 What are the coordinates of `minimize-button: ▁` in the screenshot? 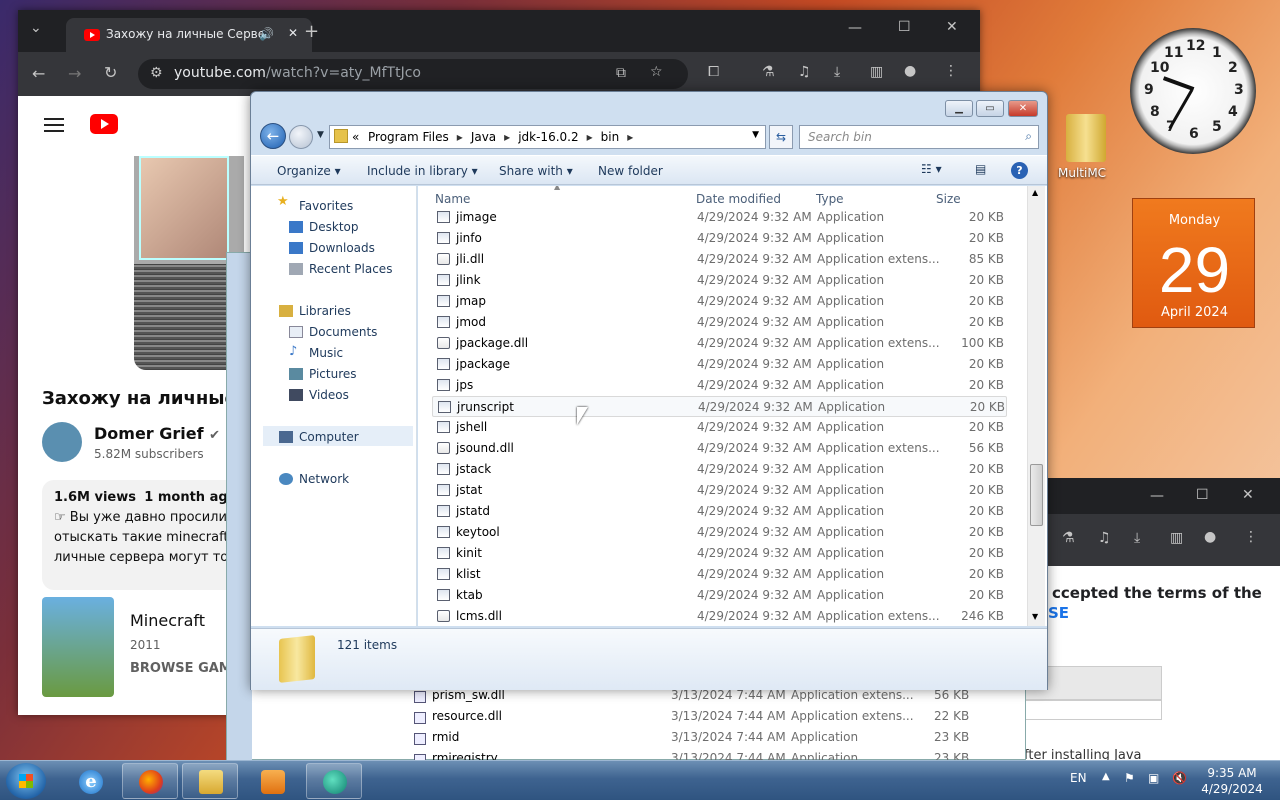 It's located at (959, 108).